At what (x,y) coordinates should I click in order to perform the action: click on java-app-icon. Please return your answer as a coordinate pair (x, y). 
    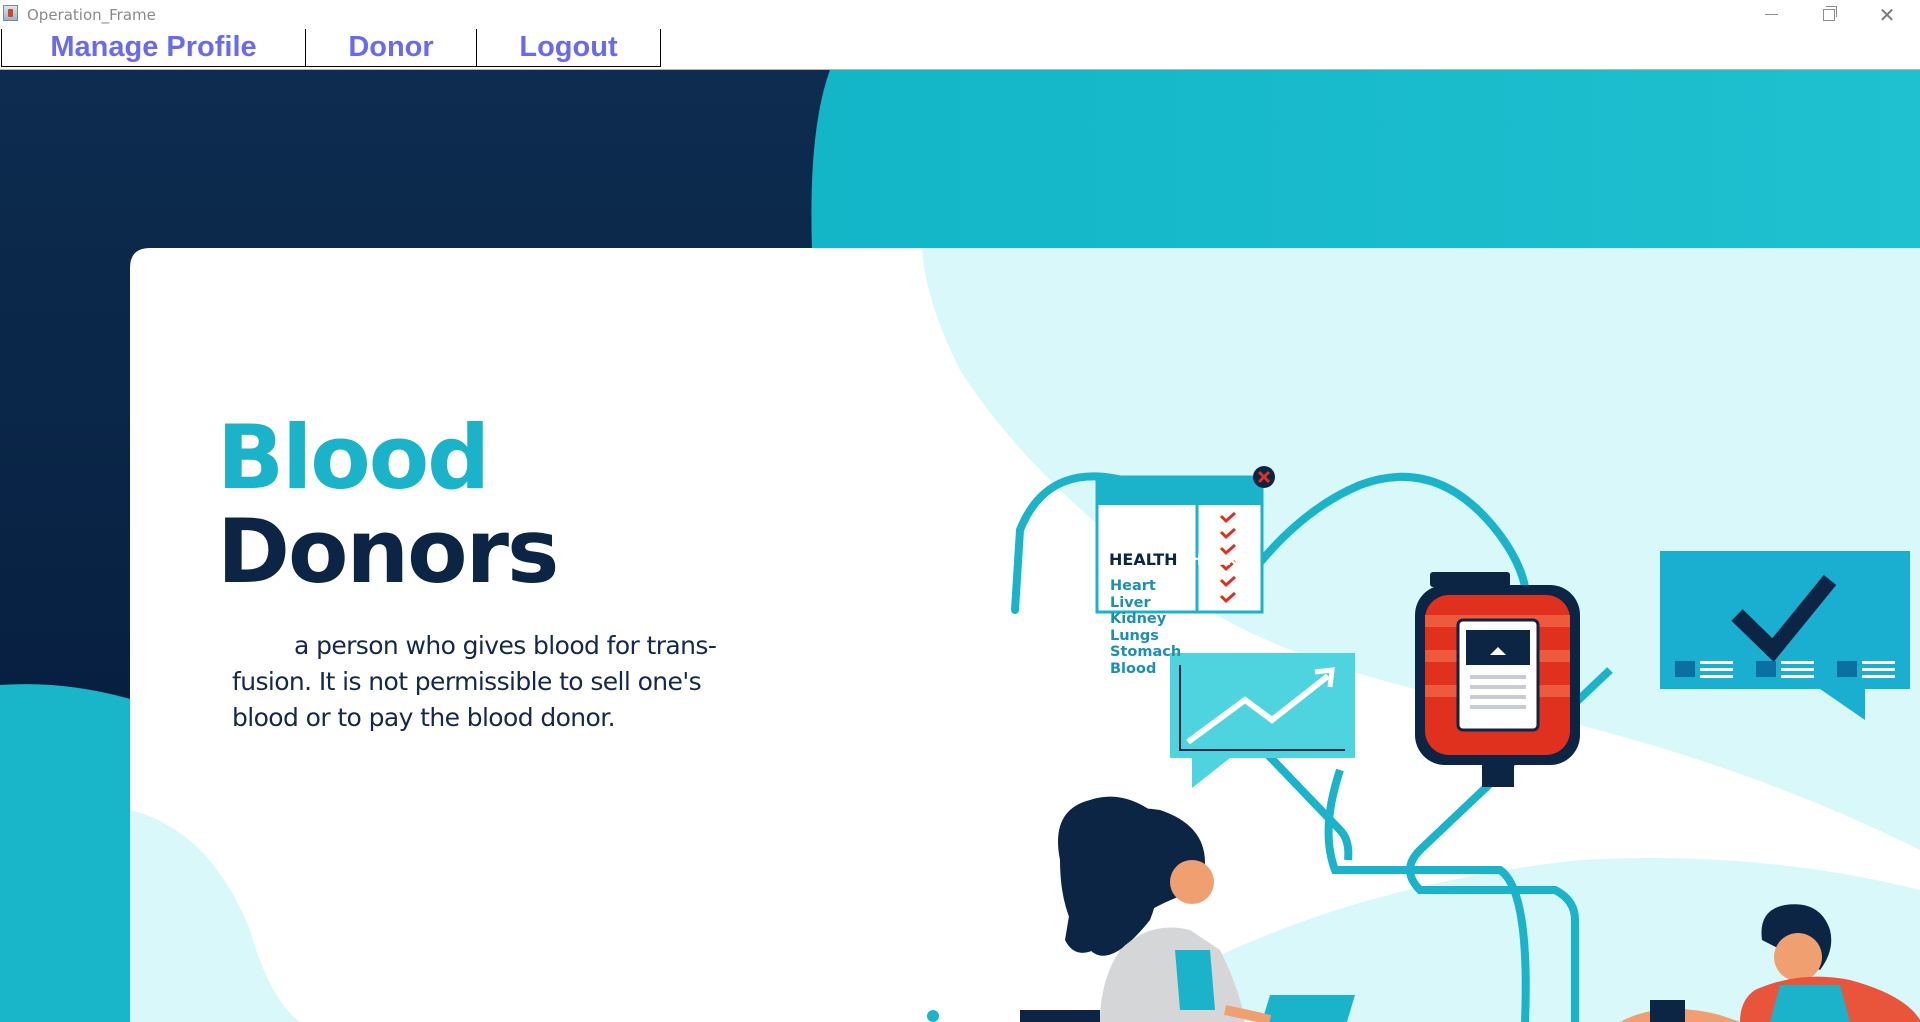
    Looking at the image, I should click on (10, 13).